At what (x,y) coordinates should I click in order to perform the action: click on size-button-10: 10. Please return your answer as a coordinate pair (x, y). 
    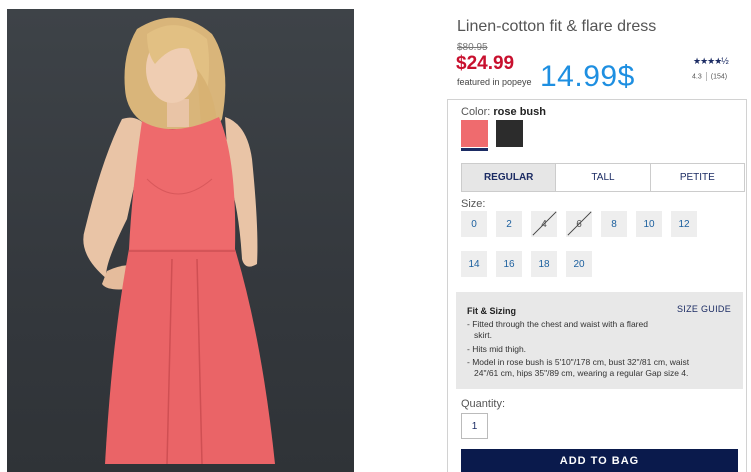
    Looking at the image, I should click on (649, 224).